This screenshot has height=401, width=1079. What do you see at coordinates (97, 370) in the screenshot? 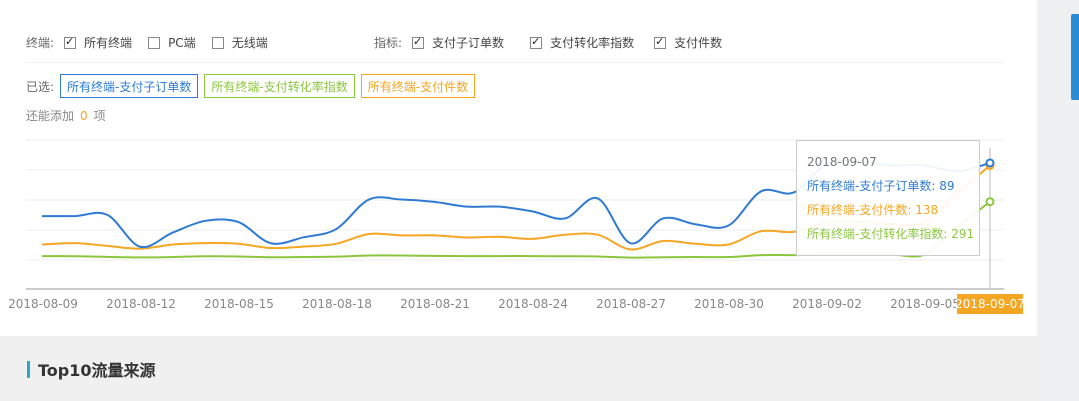
I see `section-title-text: Top10流量来源` at bounding box center [97, 370].